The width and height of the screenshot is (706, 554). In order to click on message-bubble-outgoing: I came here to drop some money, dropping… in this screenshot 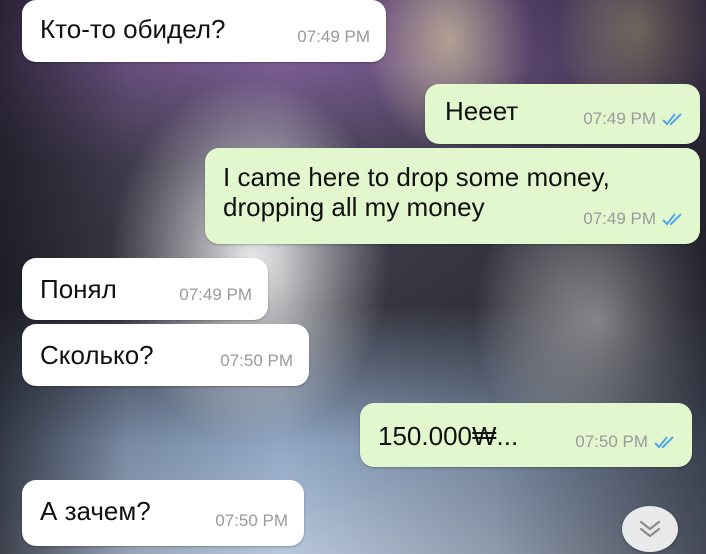, I will do `click(452, 196)`.